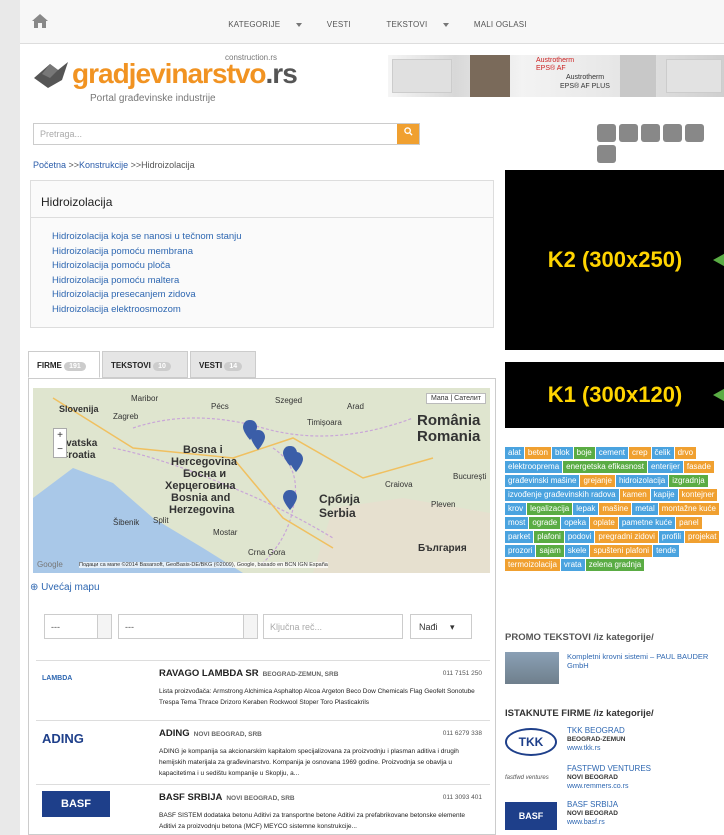 This screenshot has height=835, width=724. What do you see at coordinates (262, 281) in the screenshot?
I see `subcategory-link: Hidroizolacija pomoću maltera` at bounding box center [262, 281].